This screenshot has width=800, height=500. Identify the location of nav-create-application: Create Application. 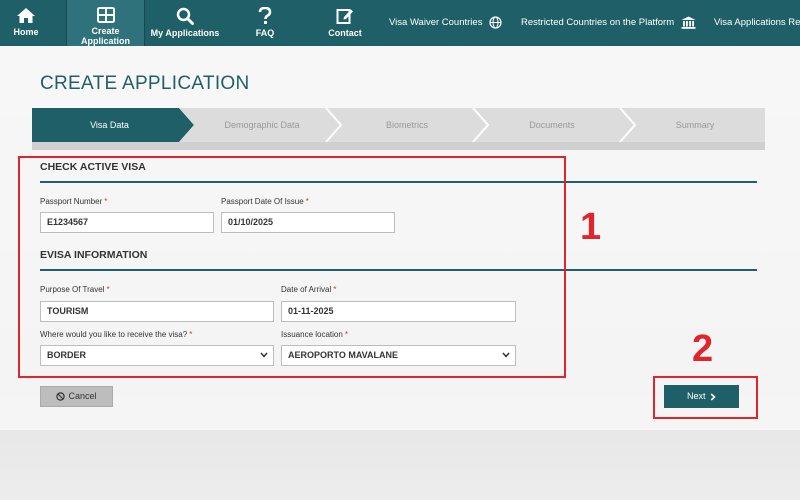
(105, 23).